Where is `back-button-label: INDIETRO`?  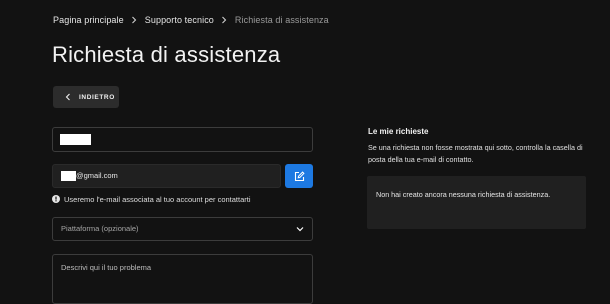 back-button-label: INDIETRO is located at coordinates (97, 97).